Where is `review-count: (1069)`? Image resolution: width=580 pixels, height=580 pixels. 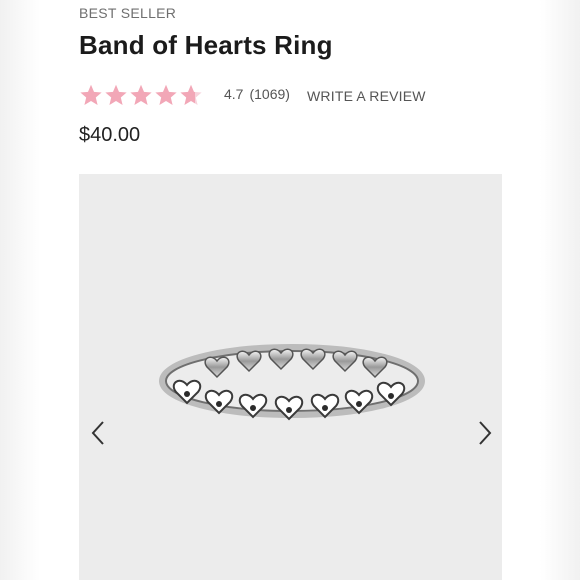 review-count: (1069) is located at coordinates (269, 94).